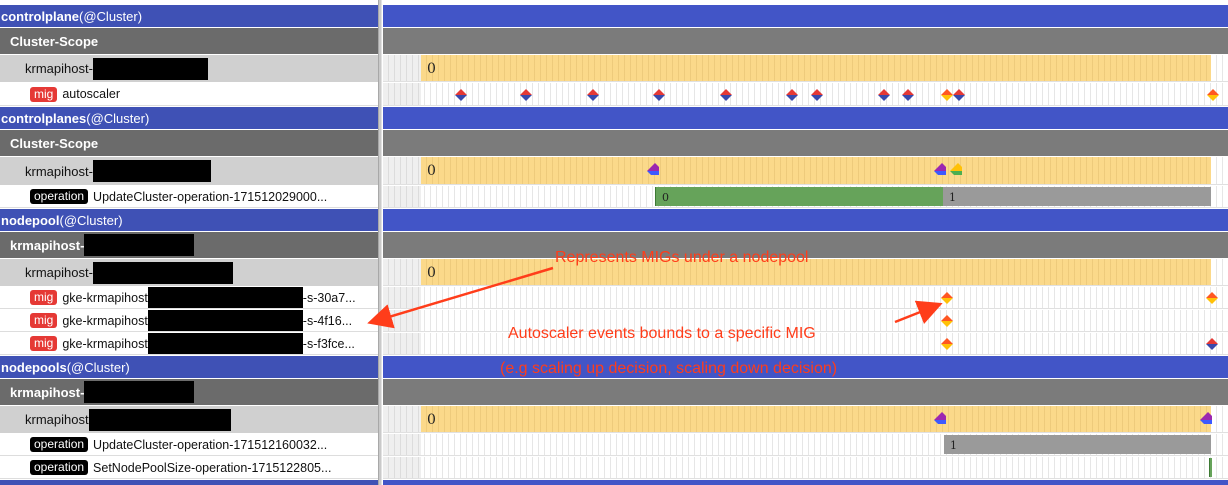 This screenshot has width=1228, height=485. I want to click on tree-row-label: krmapihost, so click(57, 419).